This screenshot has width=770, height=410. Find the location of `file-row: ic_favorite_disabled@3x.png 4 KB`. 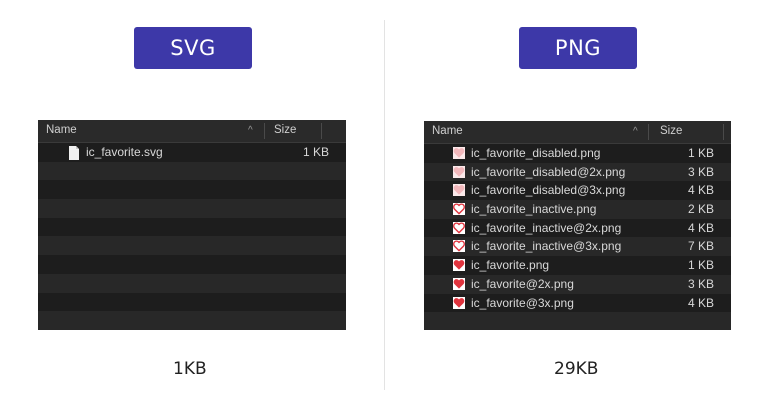

file-row: ic_favorite_disabled@3x.png 4 KB is located at coordinates (577, 190).